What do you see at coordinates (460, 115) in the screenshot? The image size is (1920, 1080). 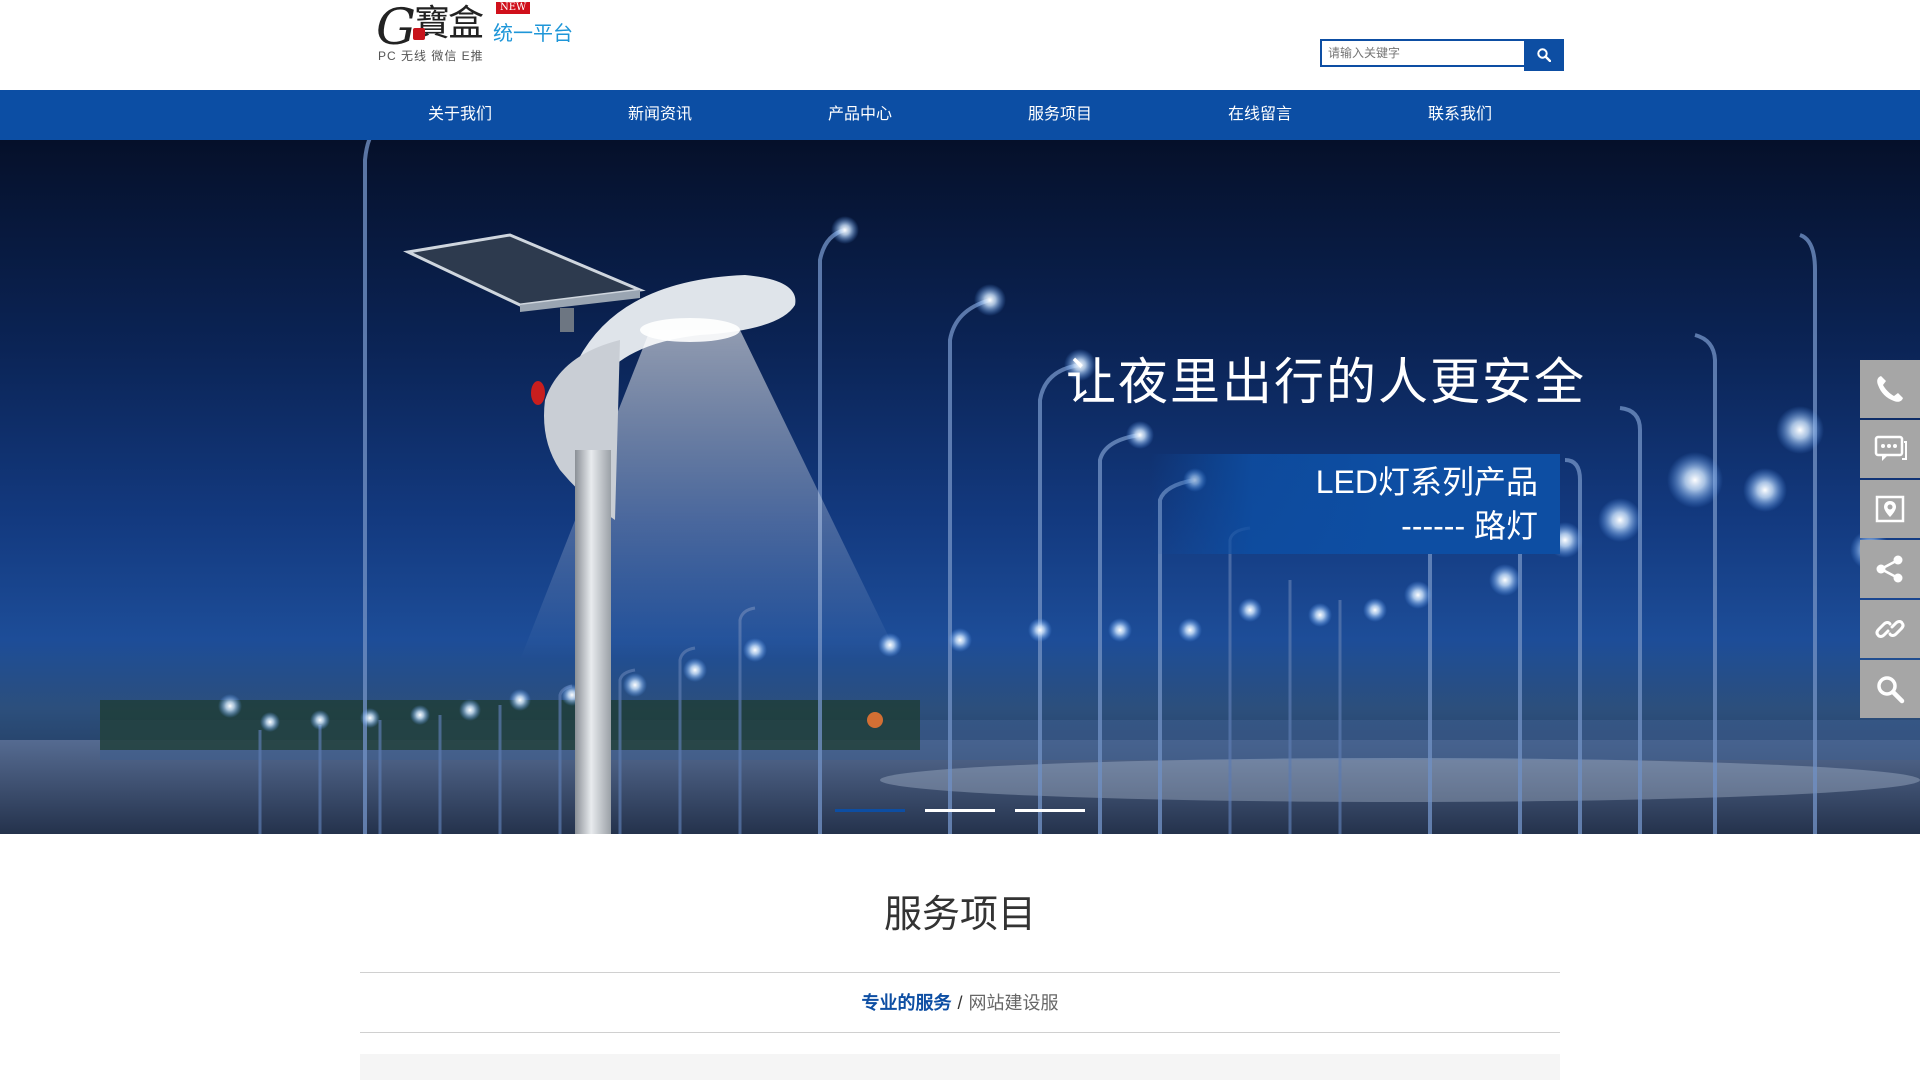 I see `nav-item-about: 关于我们` at bounding box center [460, 115].